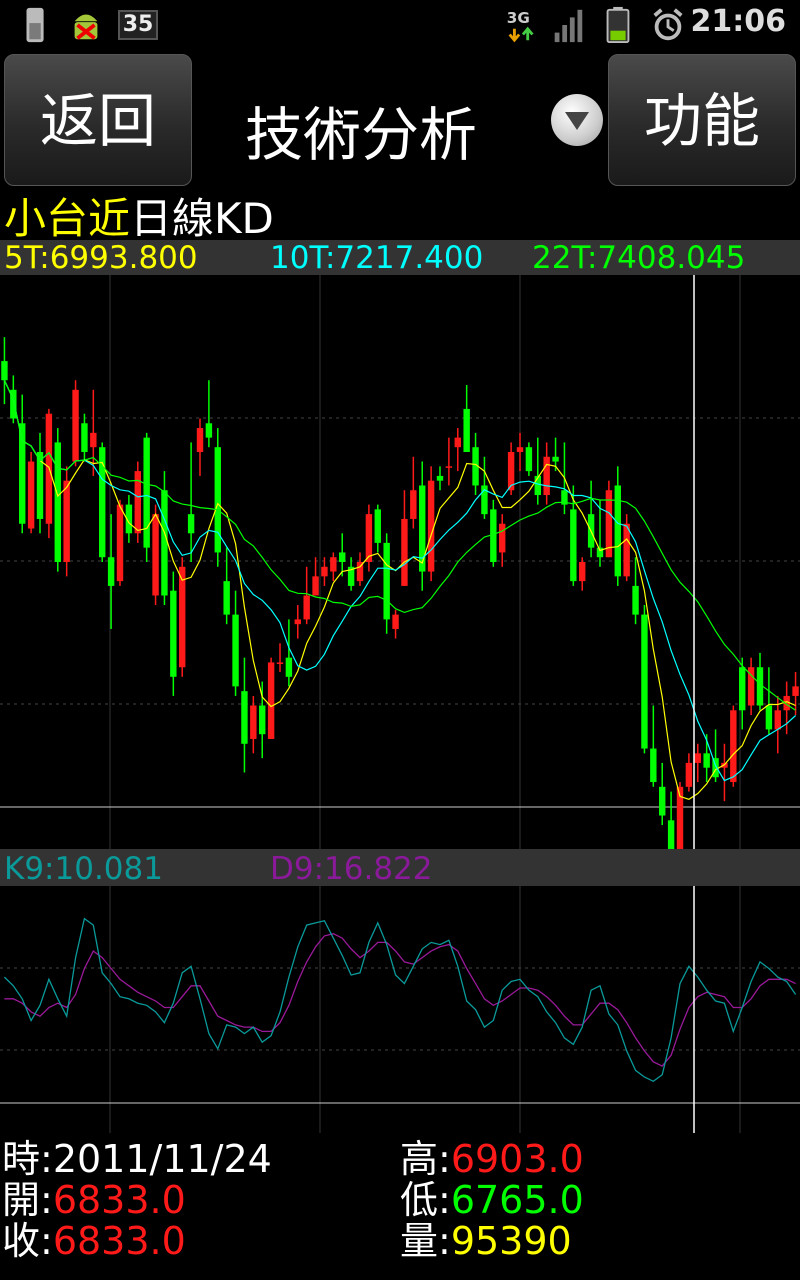  I want to click on toolbar: 返回 技術分析 功能, so click(400, 120).